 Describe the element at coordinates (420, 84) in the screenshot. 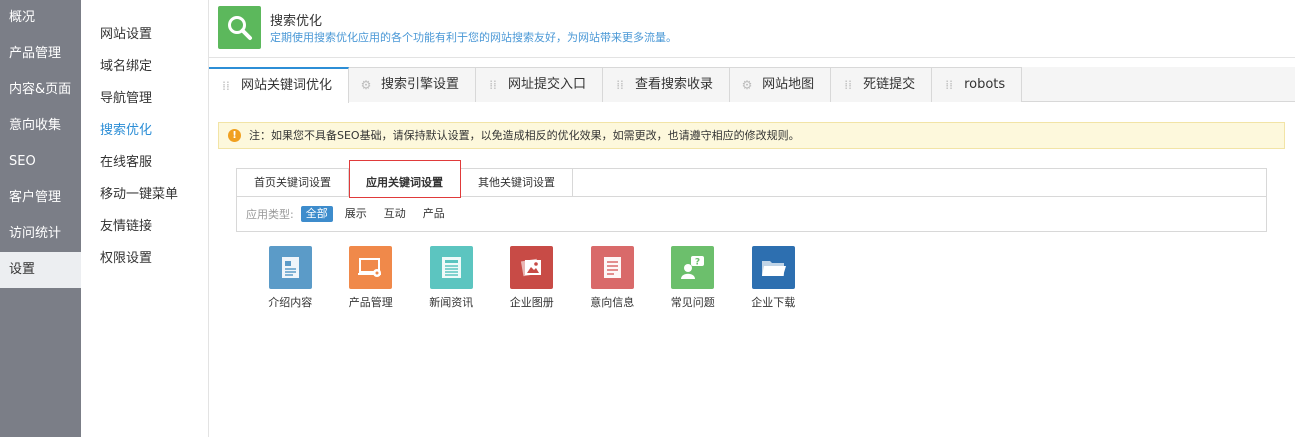

I see `tab-label: 搜索引擎设置` at that location.